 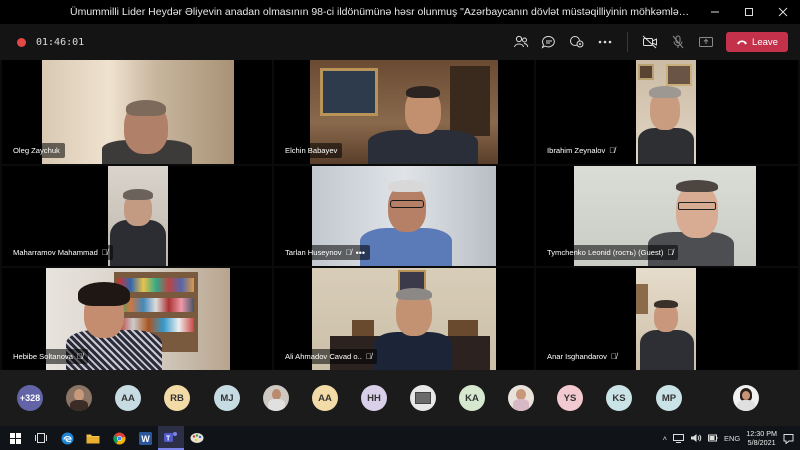 I want to click on video-tile: Maharramov Mahammad 🎙̸, so click(x=137, y=216).